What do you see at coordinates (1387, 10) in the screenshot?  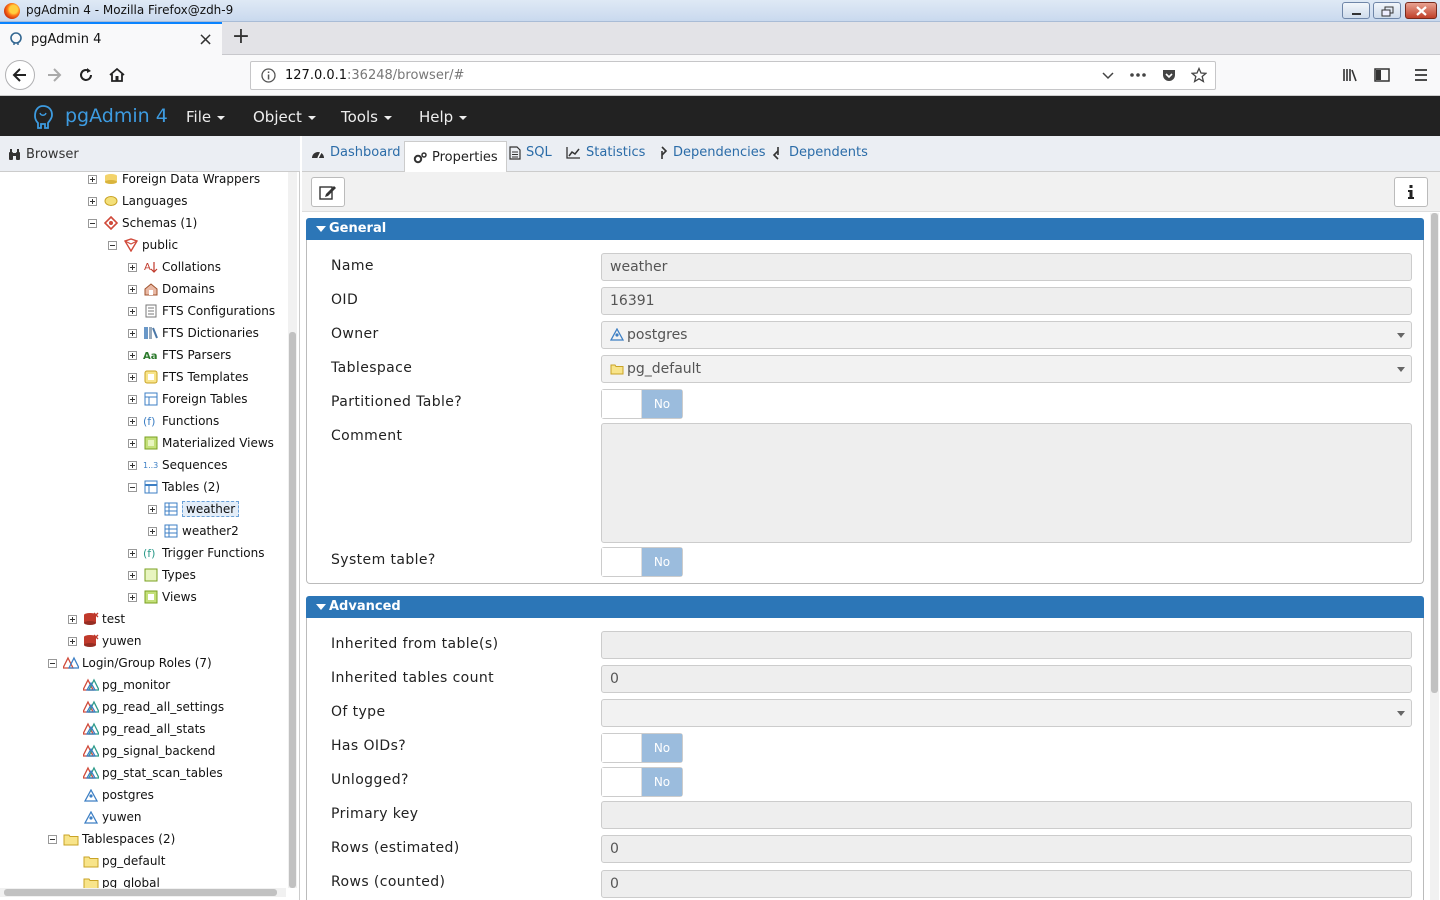 I see `restore-button` at bounding box center [1387, 10].